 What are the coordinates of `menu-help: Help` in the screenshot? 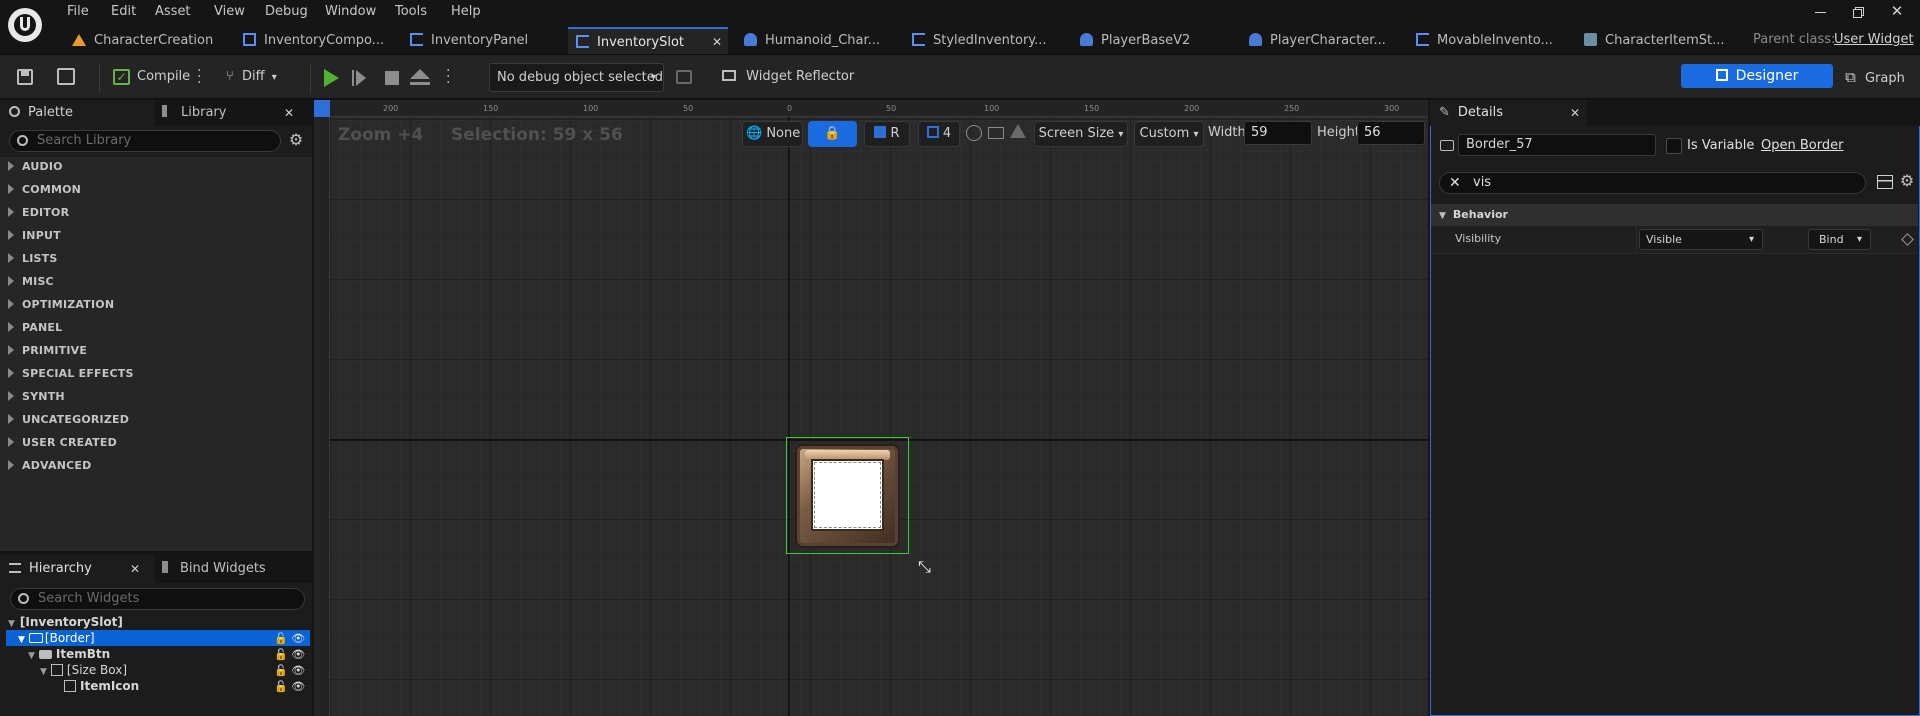 It's located at (466, 12).